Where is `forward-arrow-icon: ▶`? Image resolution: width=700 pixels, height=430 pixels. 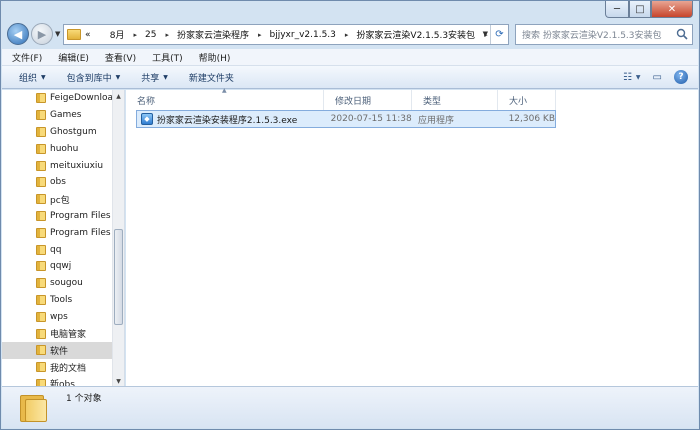
forward-arrow-icon: ▶ is located at coordinates (42, 34).